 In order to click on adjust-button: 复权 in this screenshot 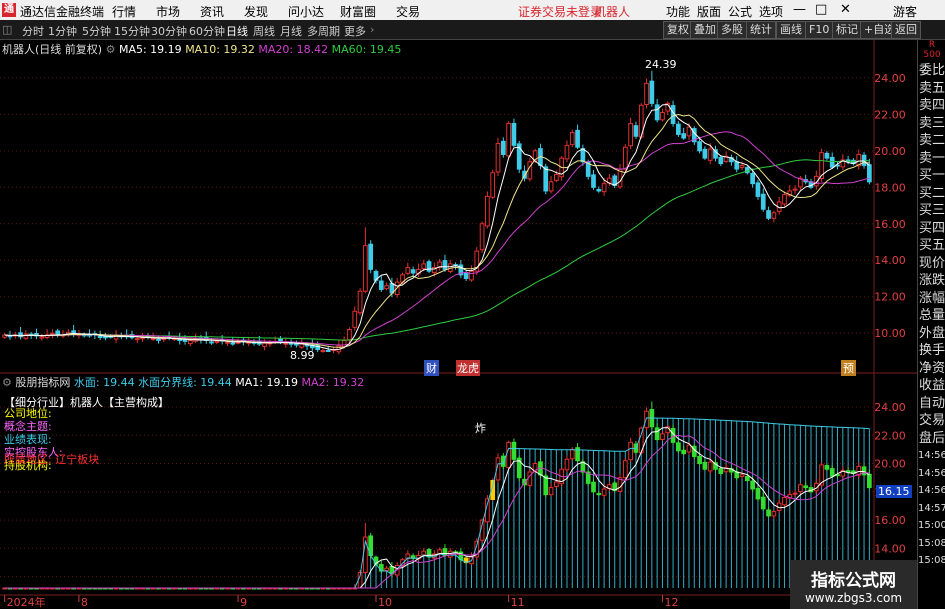, I will do `click(678, 30)`.